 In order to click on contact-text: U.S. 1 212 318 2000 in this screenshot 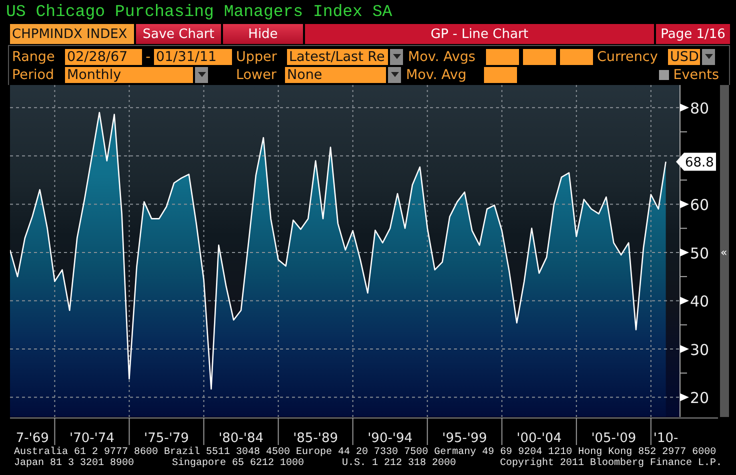, I will do `click(399, 463)`.